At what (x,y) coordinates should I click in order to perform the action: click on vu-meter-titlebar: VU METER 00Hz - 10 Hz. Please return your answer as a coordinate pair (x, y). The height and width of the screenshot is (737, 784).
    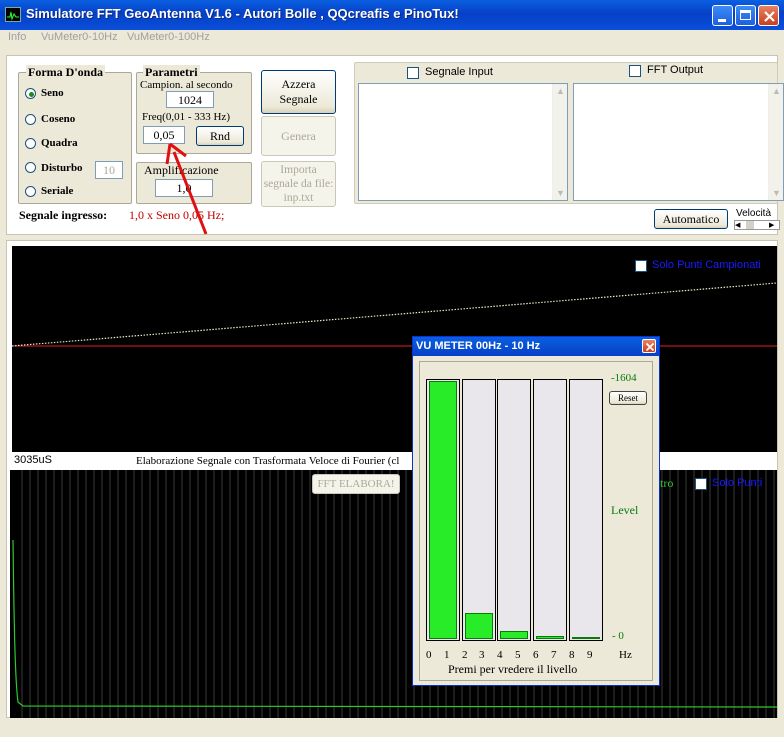
    Looking at the image, I should click on (536, 346).